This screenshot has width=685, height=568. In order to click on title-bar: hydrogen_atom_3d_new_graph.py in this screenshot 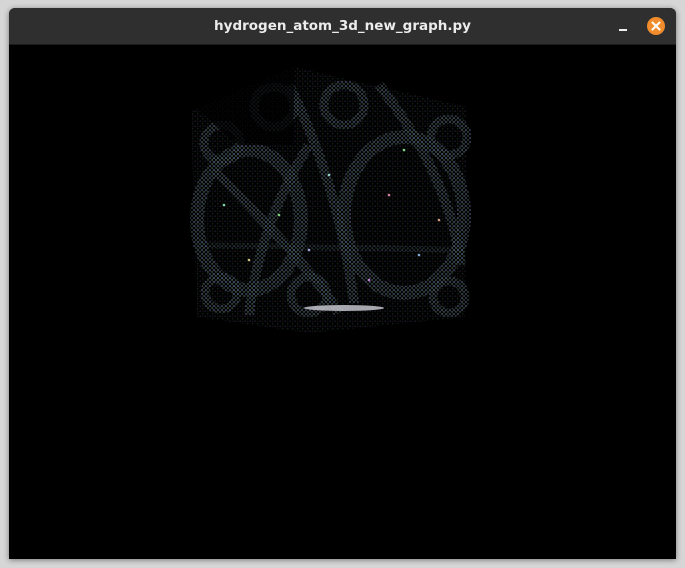, I will do `click(342, 26)`.